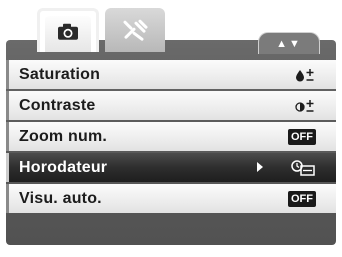 Image resolution: width=342 pixels, height=257 pixels. I want to click on menu-item-label: Contraste, so click(57, 105).